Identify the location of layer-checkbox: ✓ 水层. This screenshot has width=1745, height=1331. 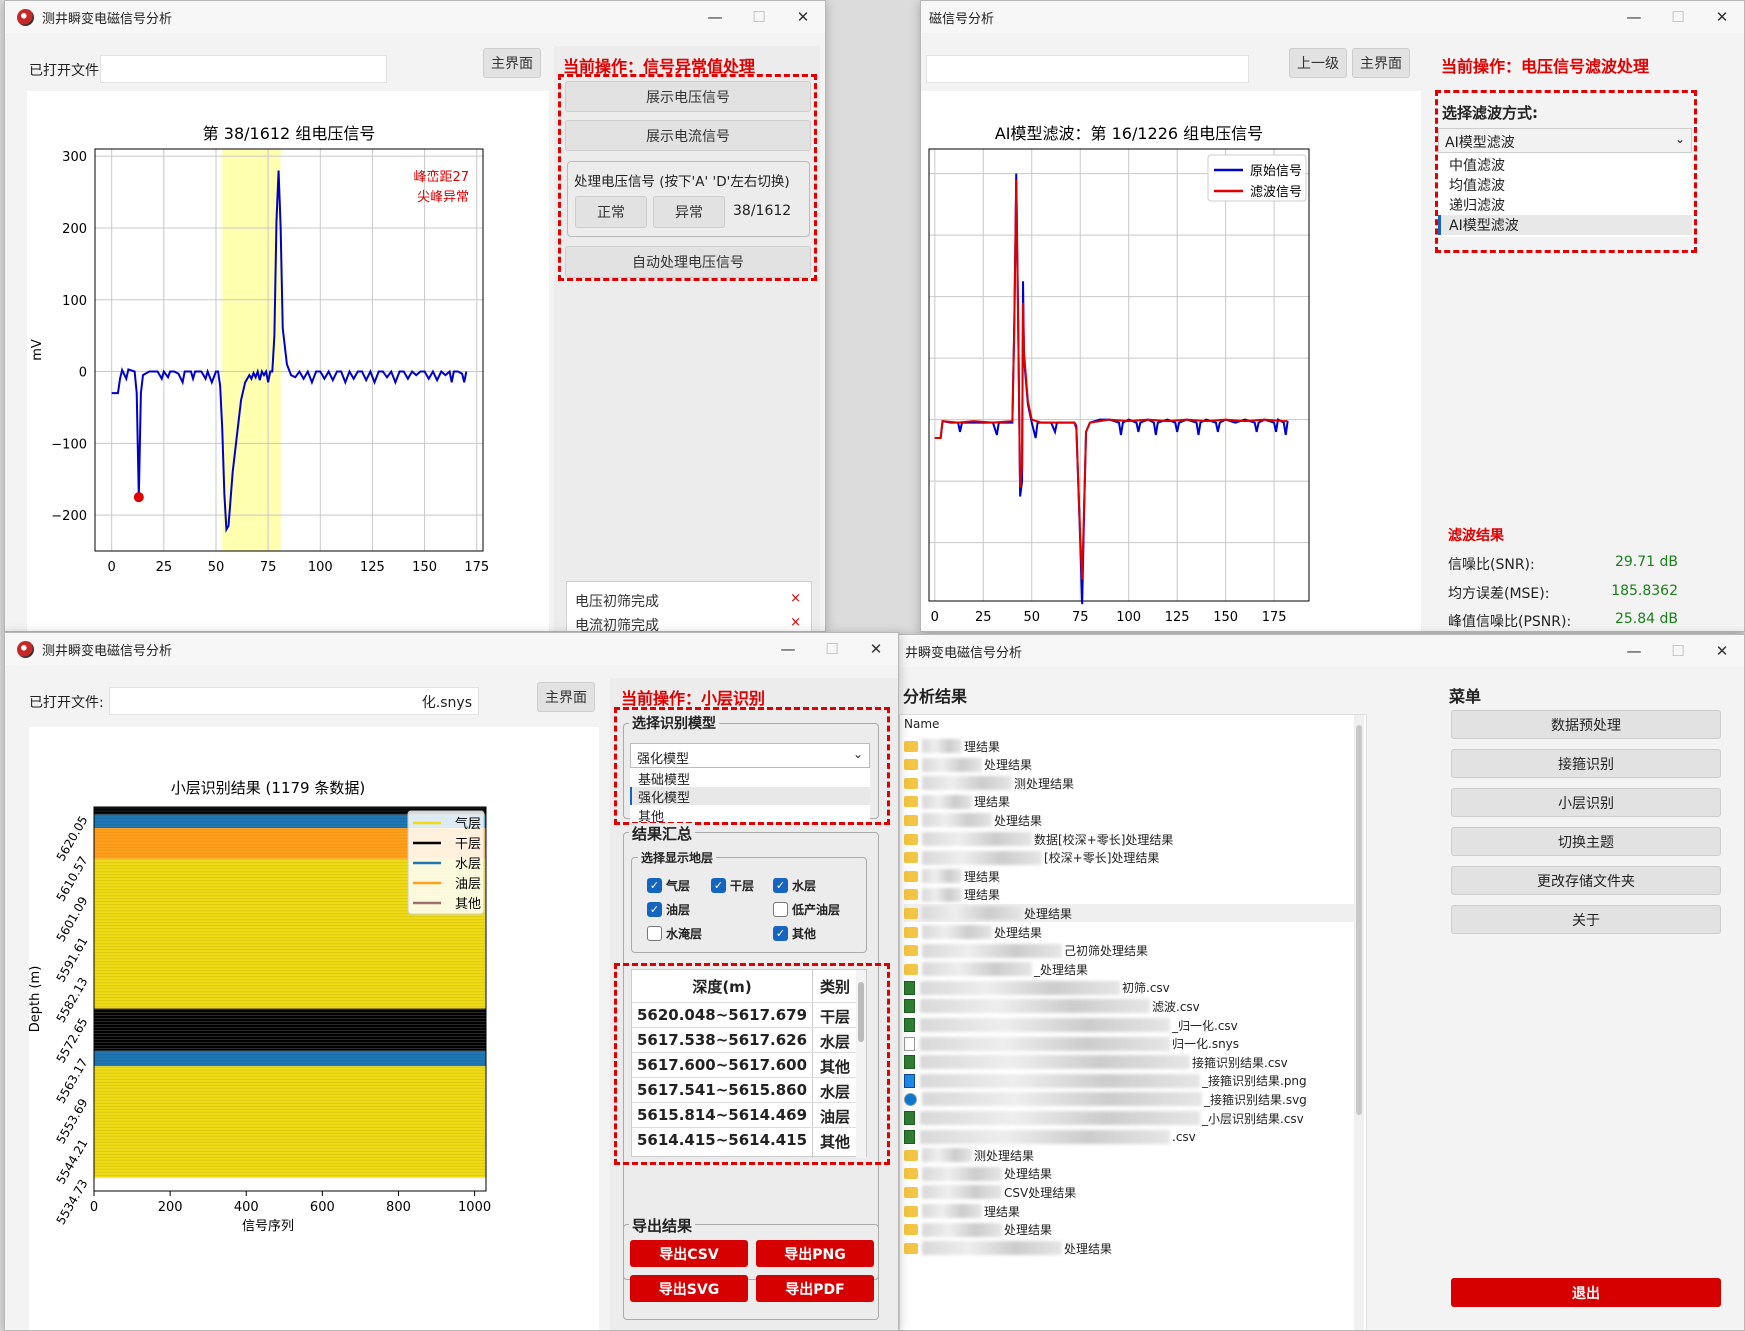
(794, 885).